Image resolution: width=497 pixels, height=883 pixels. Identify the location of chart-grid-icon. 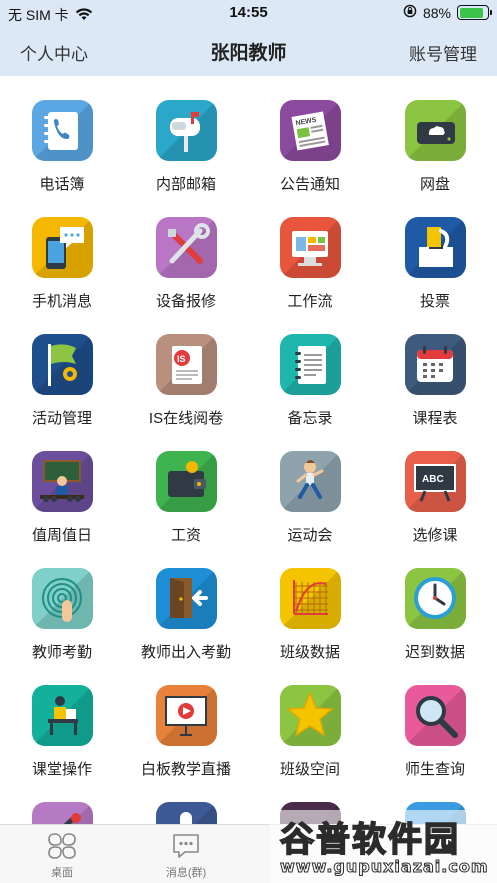
(310, 598).